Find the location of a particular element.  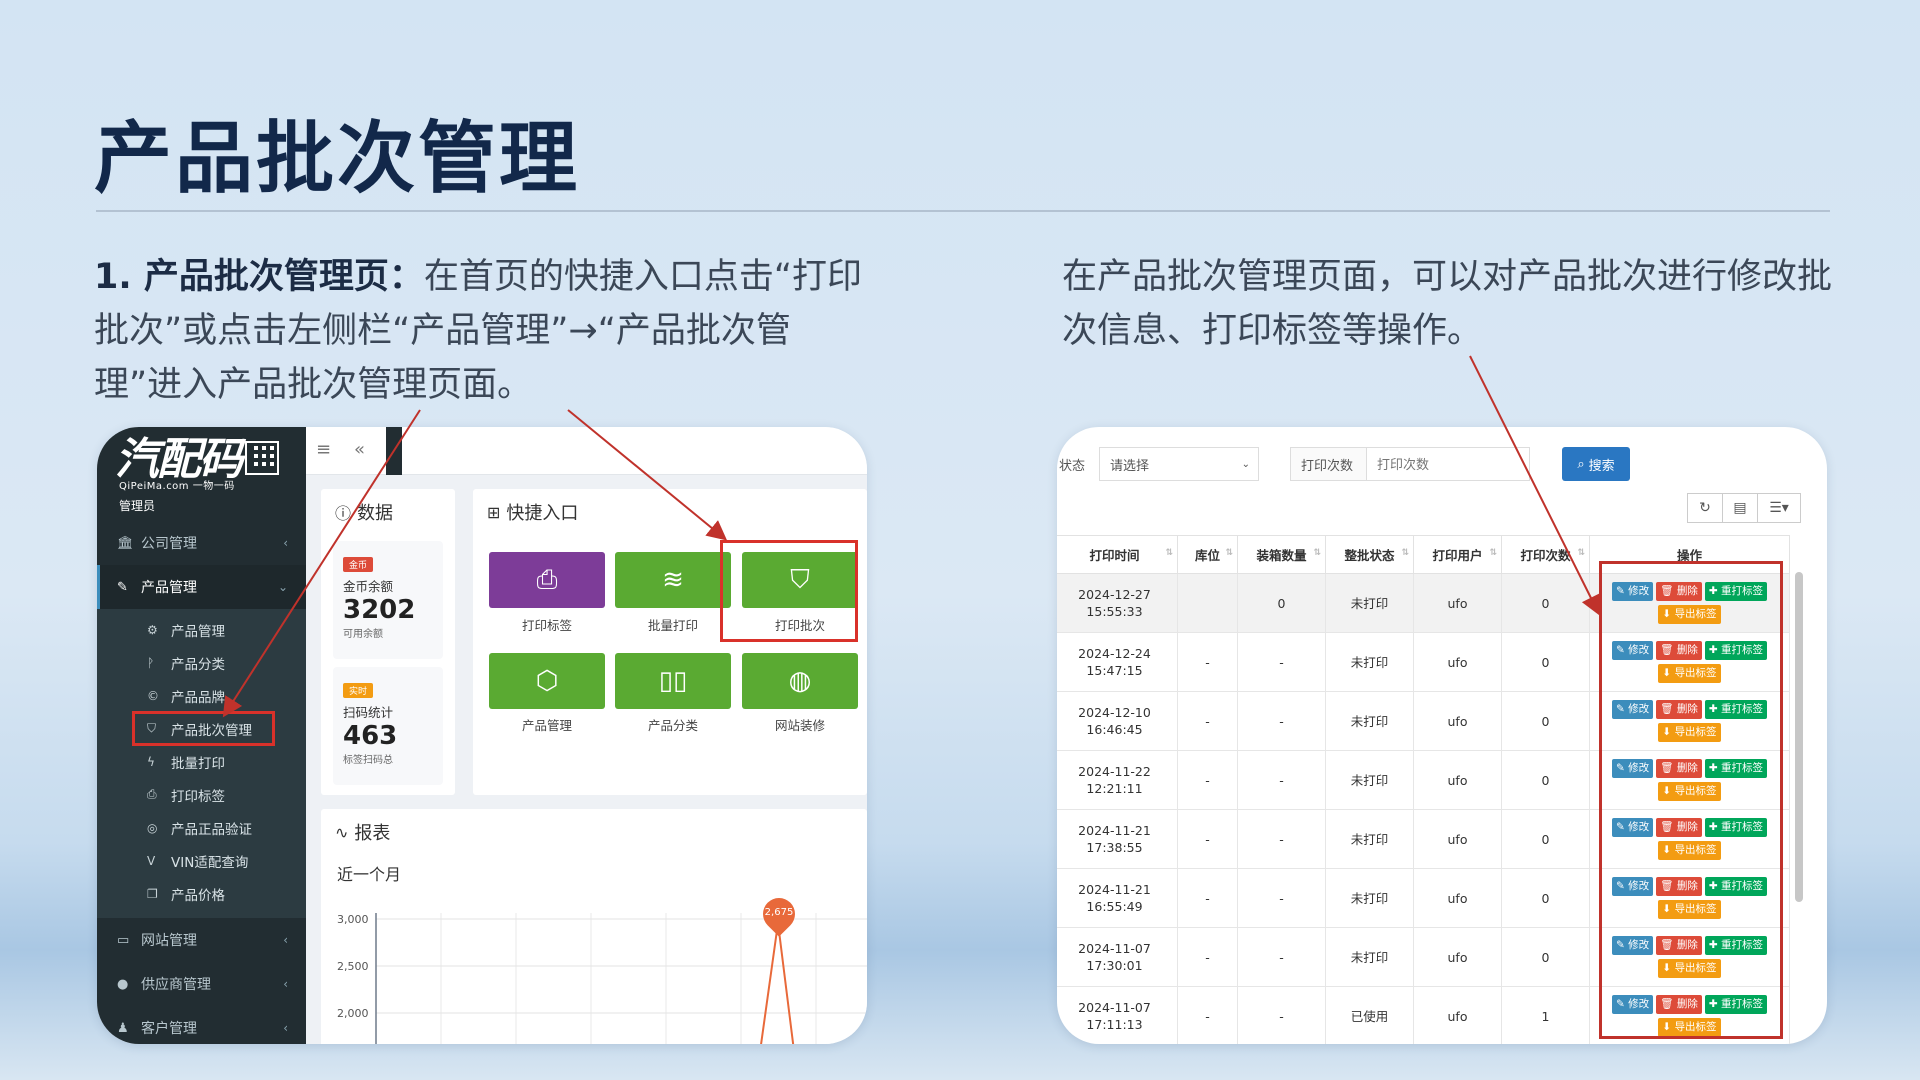

cell-location is located at coordinates (1207, 603).